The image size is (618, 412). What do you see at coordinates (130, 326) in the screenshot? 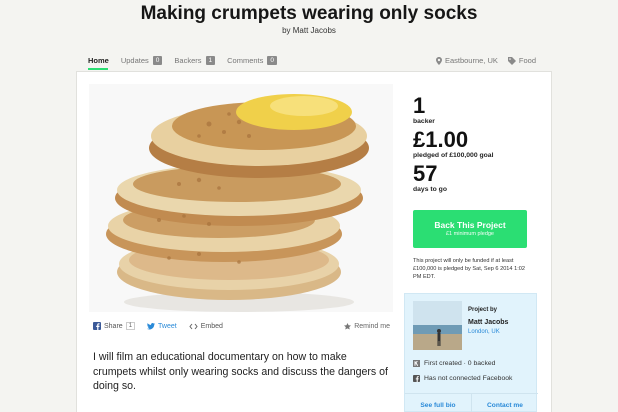
I see `facebook-share-count: 1` at bounding box center [130, 326].